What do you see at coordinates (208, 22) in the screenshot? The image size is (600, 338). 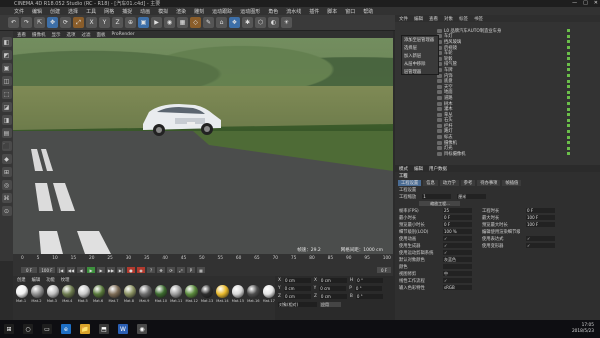 I see `toolbar-tool-icon: ✎` at bounding box center [208, 22].